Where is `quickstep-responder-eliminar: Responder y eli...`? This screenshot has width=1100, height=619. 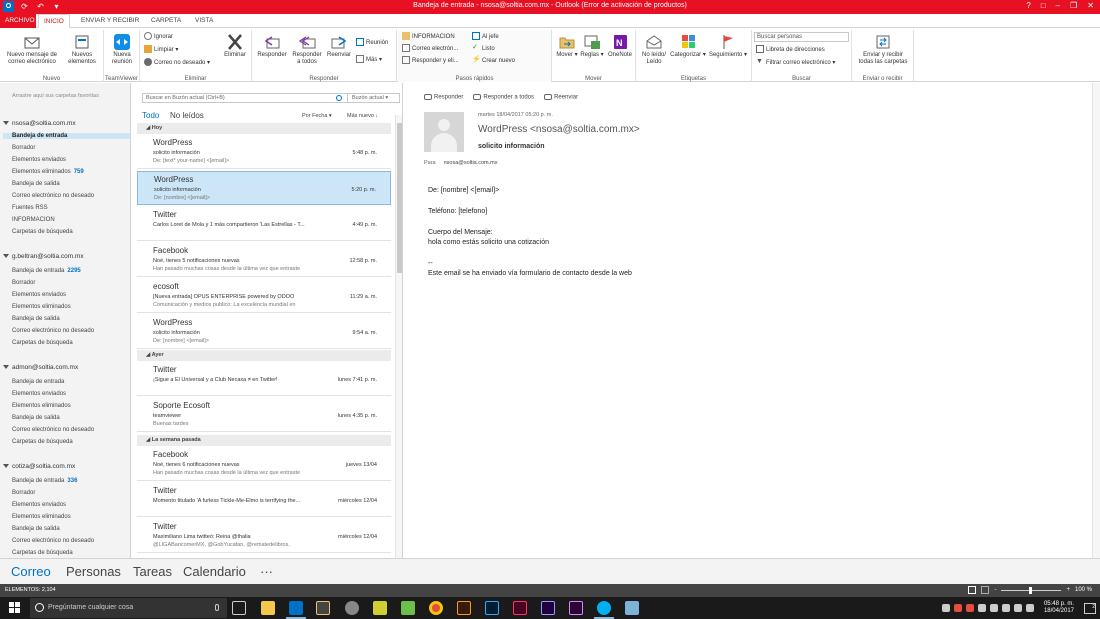 quickstep-responder-eliminar: Responder y eli... is located at coordinates (430, 61).